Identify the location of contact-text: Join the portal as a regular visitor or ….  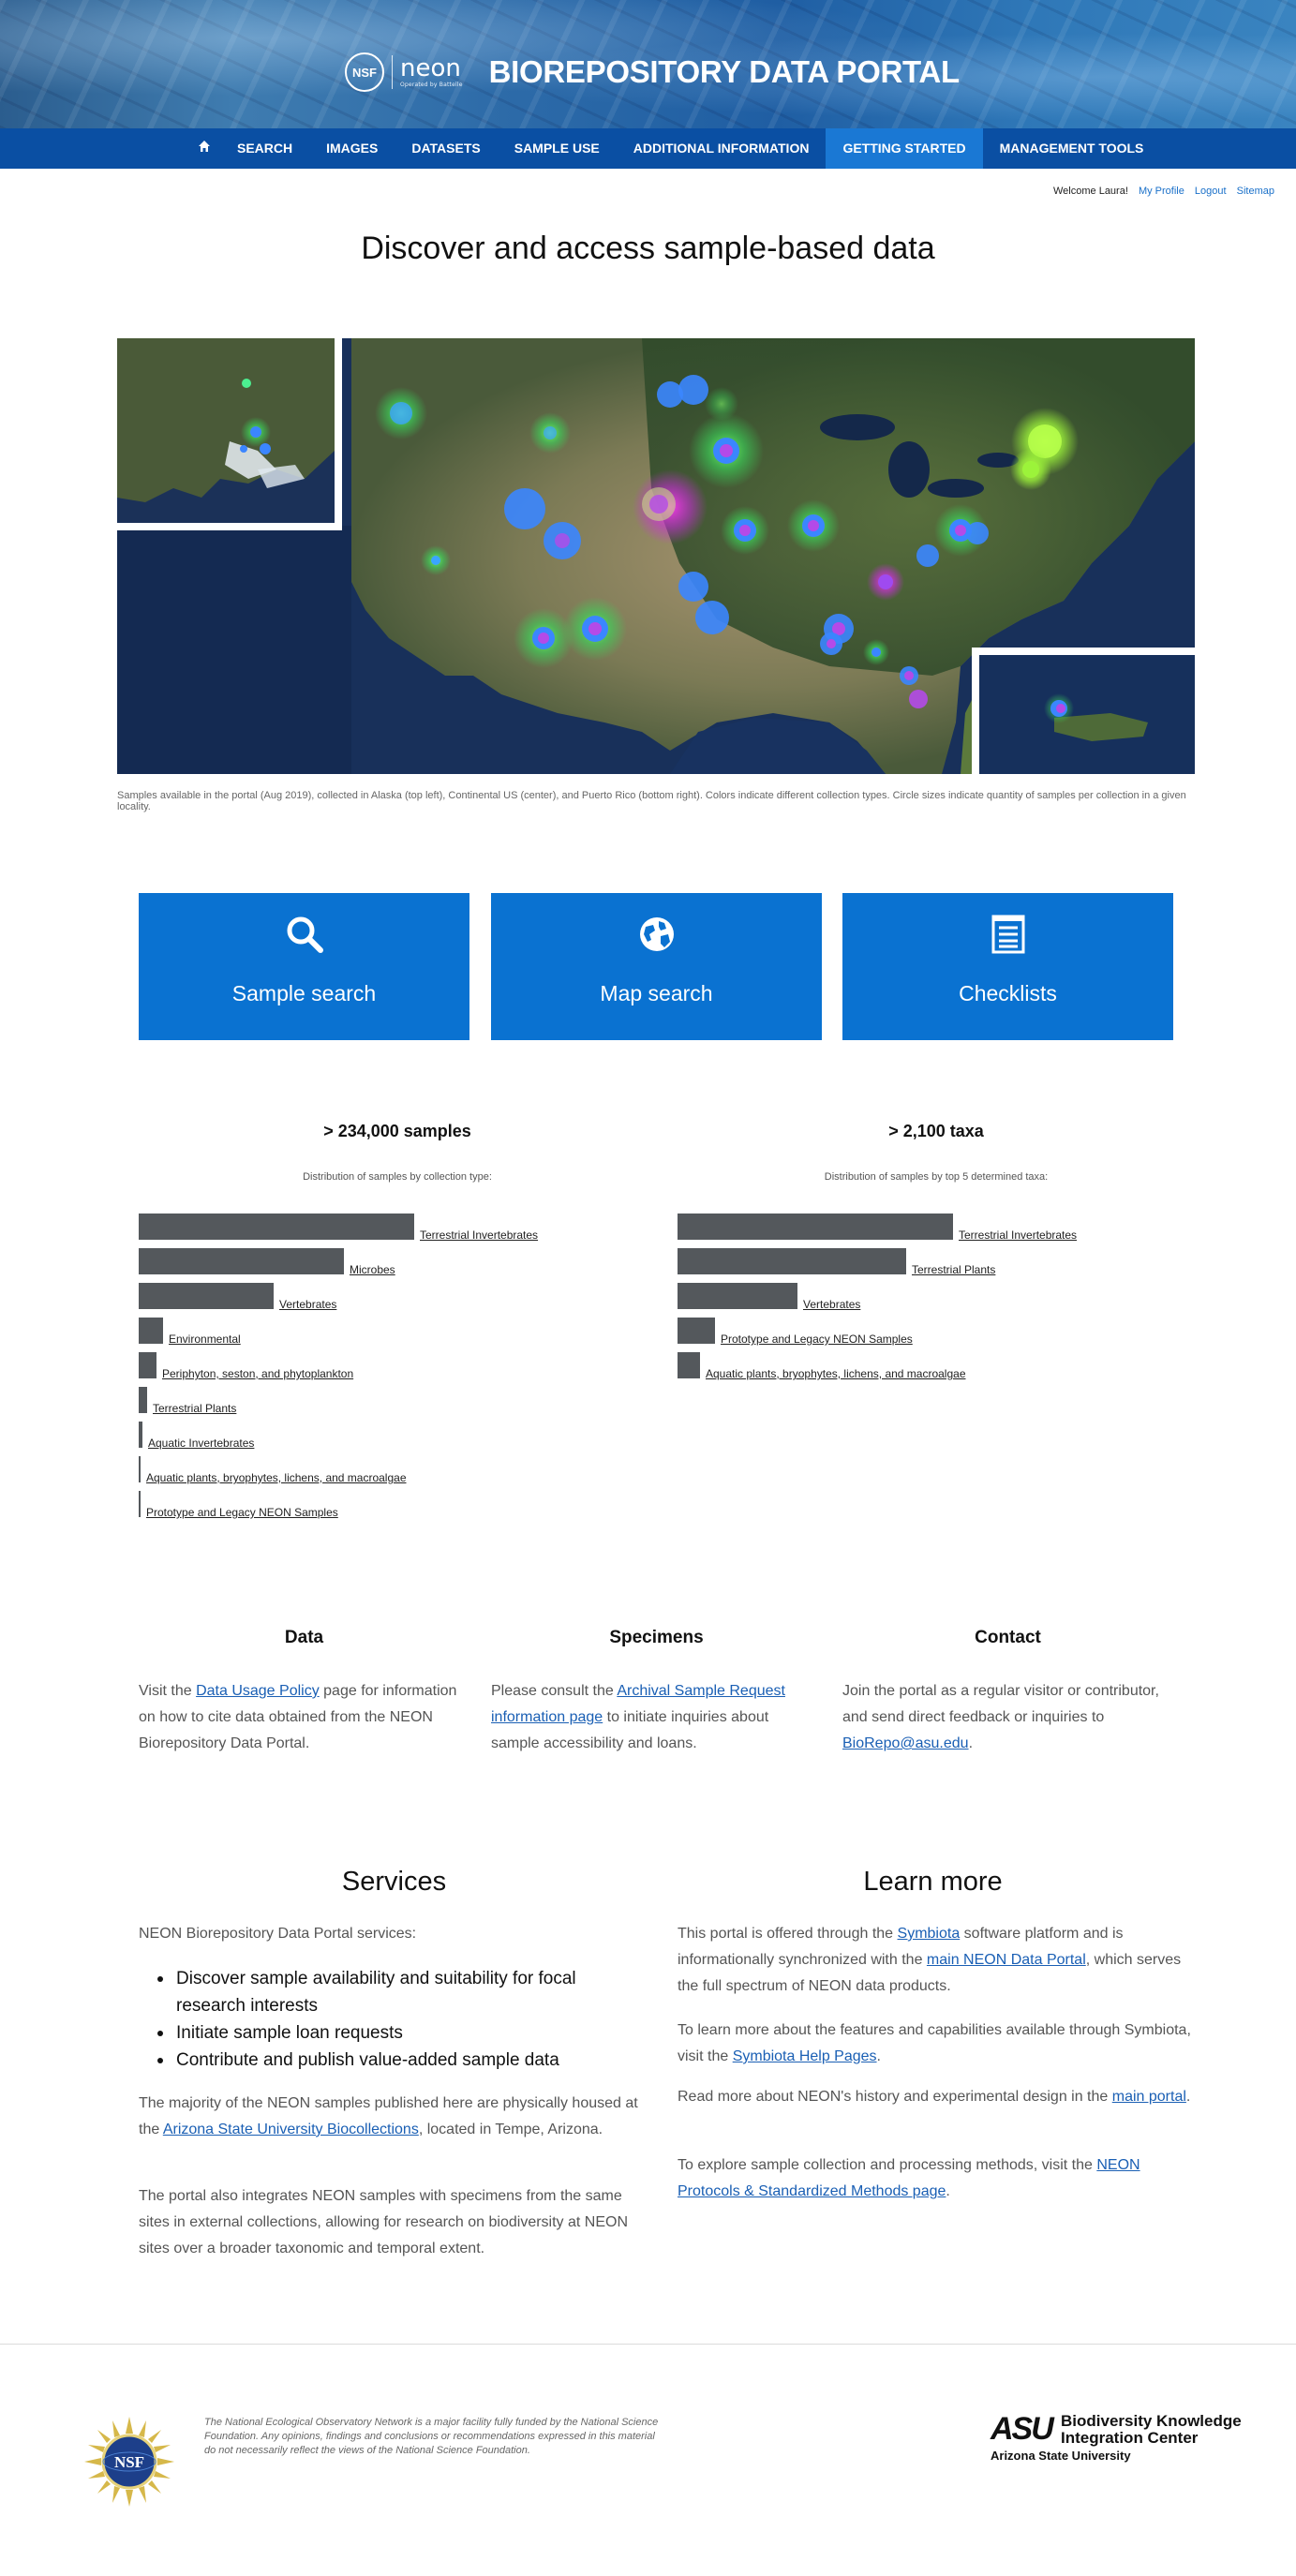
(1000, 1717).